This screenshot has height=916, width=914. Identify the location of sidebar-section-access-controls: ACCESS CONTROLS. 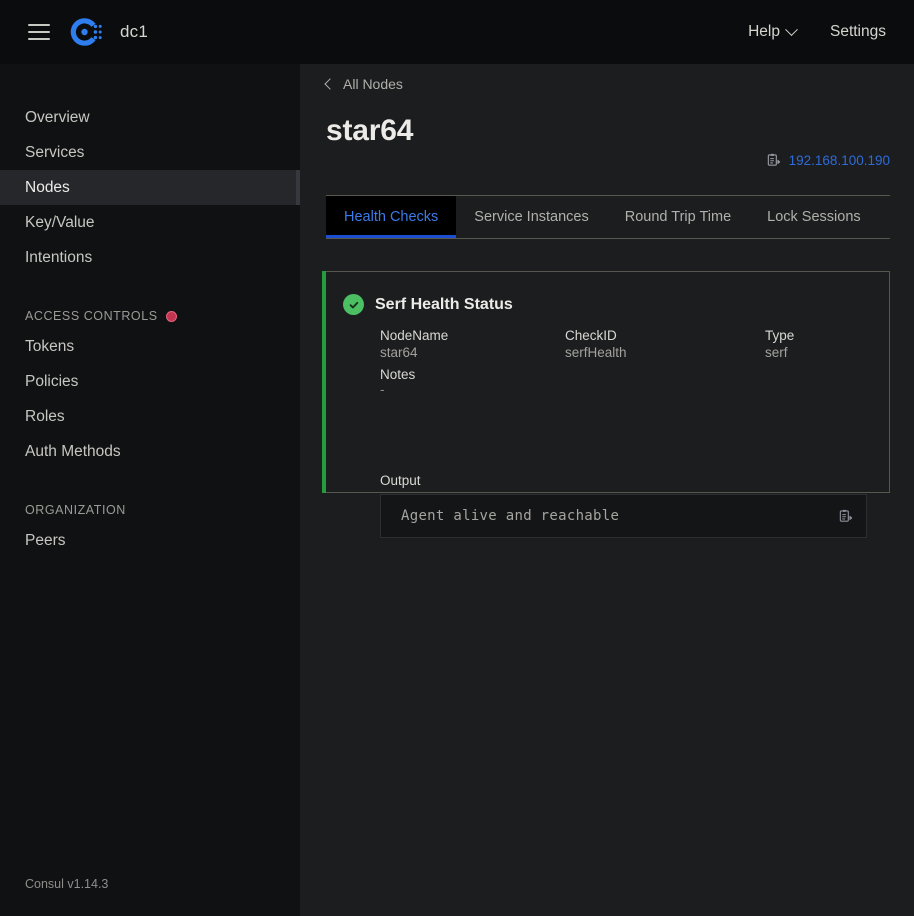
(150, 316).